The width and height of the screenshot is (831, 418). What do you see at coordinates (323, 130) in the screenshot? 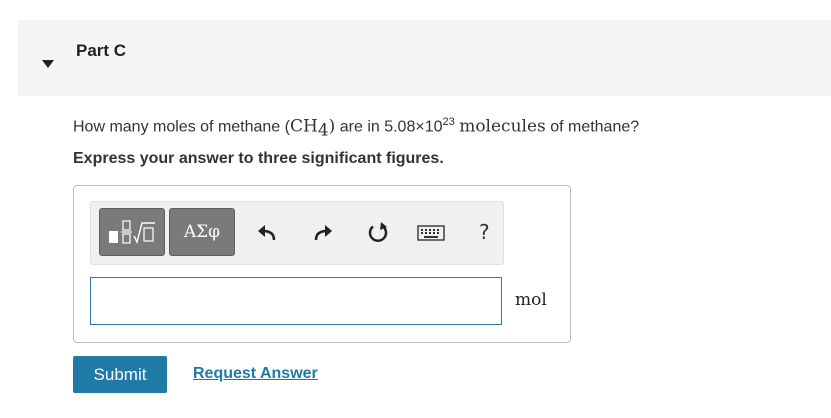
I see `formula-subscript: 4` at bounding box center [323, 130].